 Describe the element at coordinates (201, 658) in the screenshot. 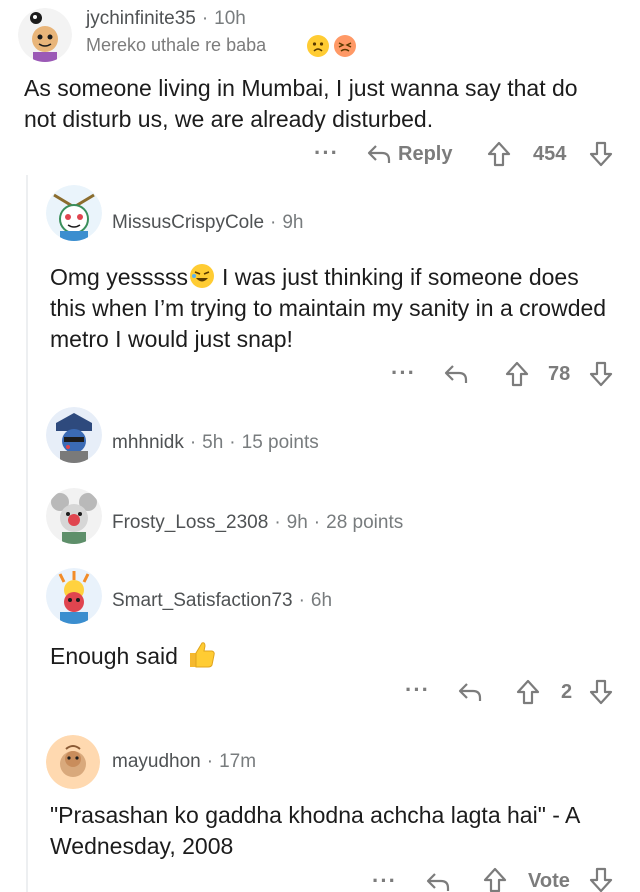

I see `thumbs-up-emoji-icon` at that location.